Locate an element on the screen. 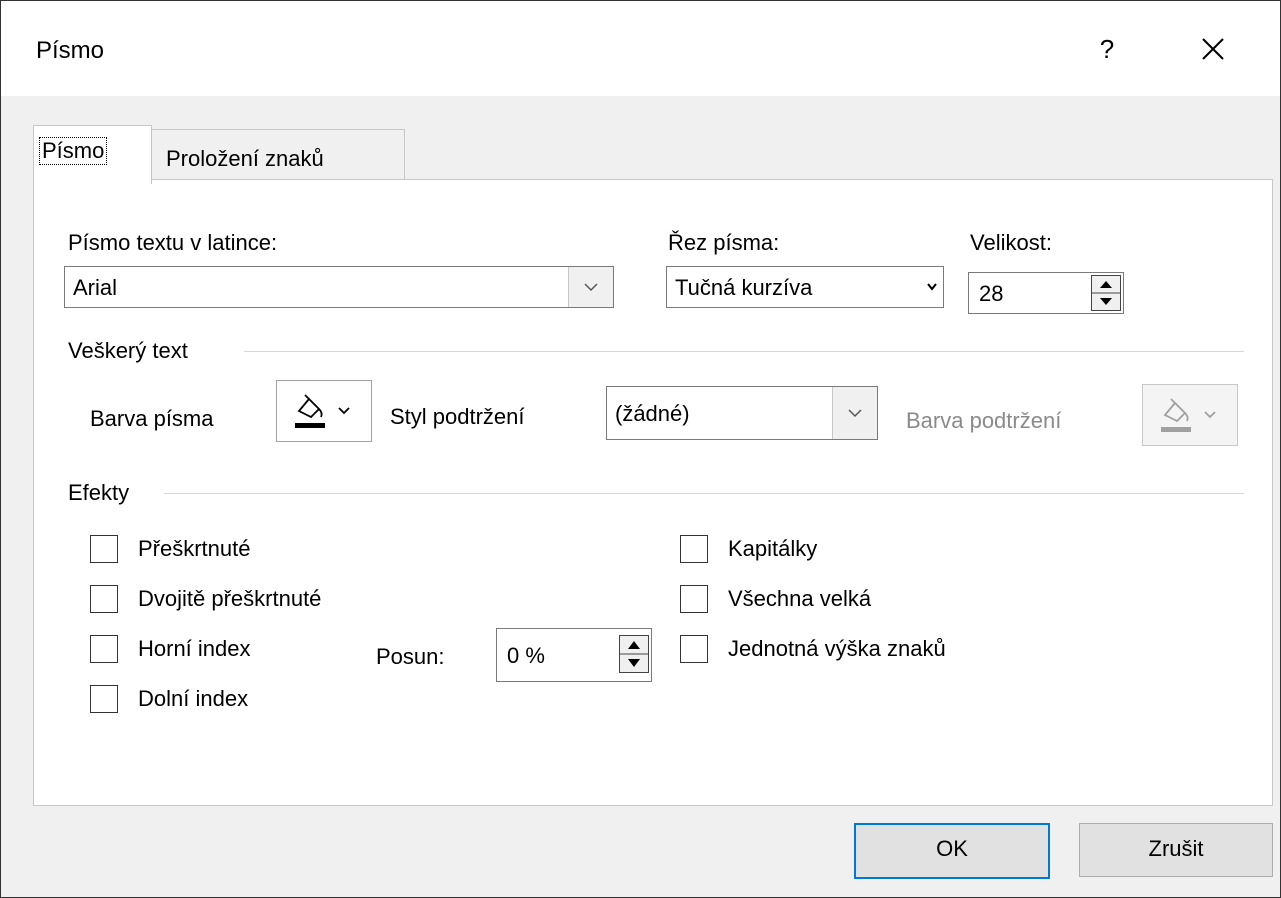  equalize-height-label: Jednotná výška znaků is located at coordinates (837, 648).